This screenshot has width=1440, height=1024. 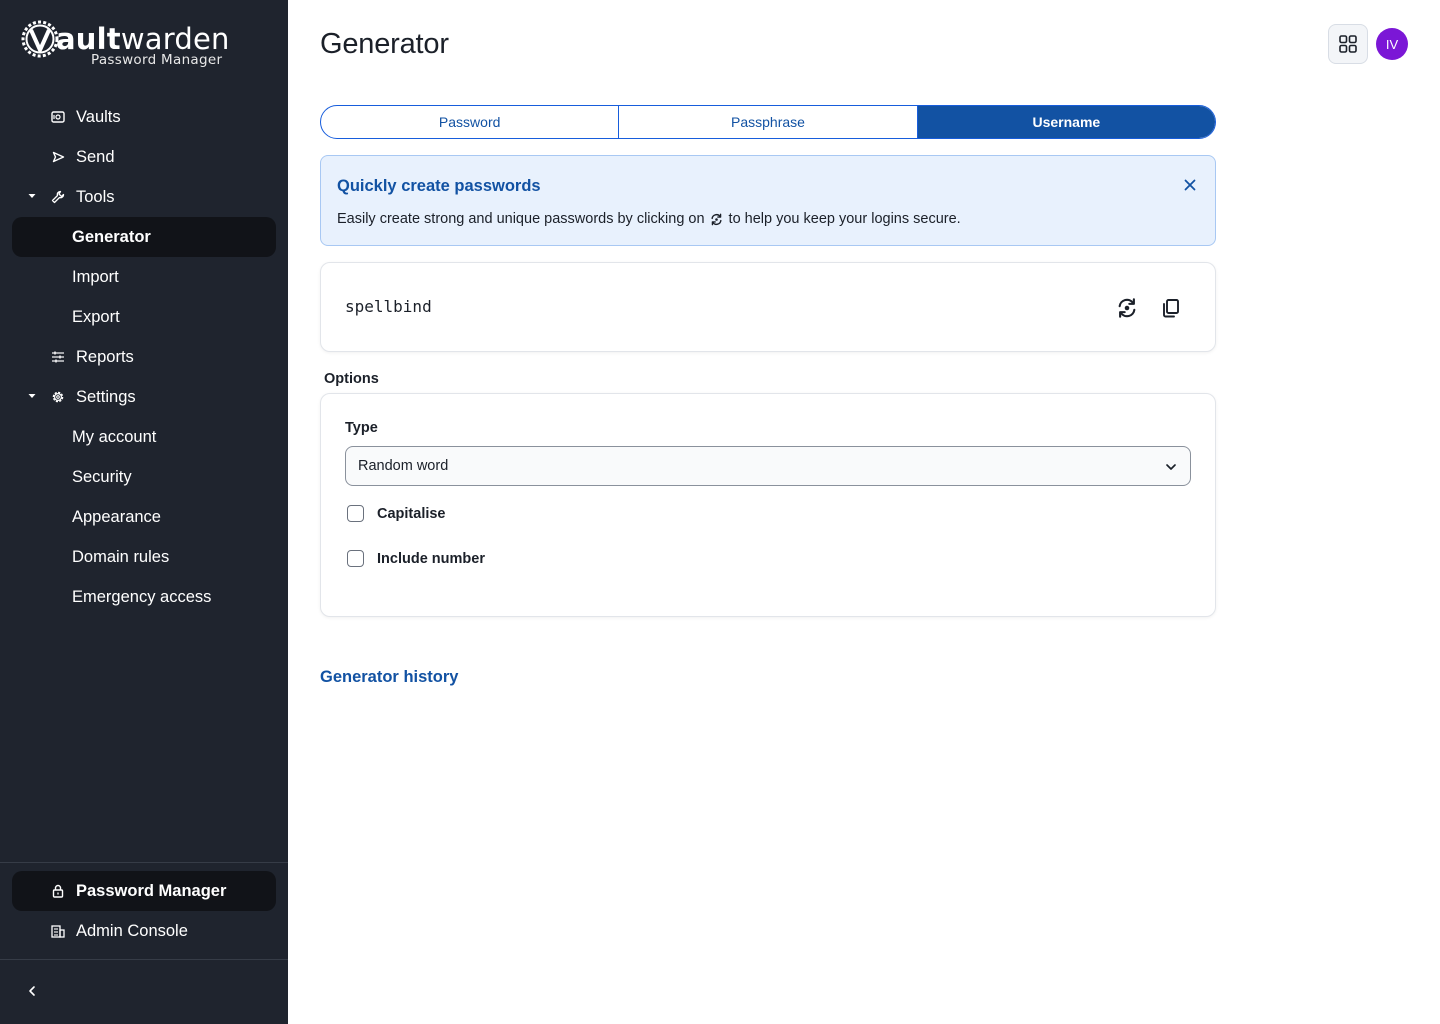 What do you see at coordinates (1171, 467) in the screenshot?
I see `chevron-down-icon` at bounding box center [1171, 467].